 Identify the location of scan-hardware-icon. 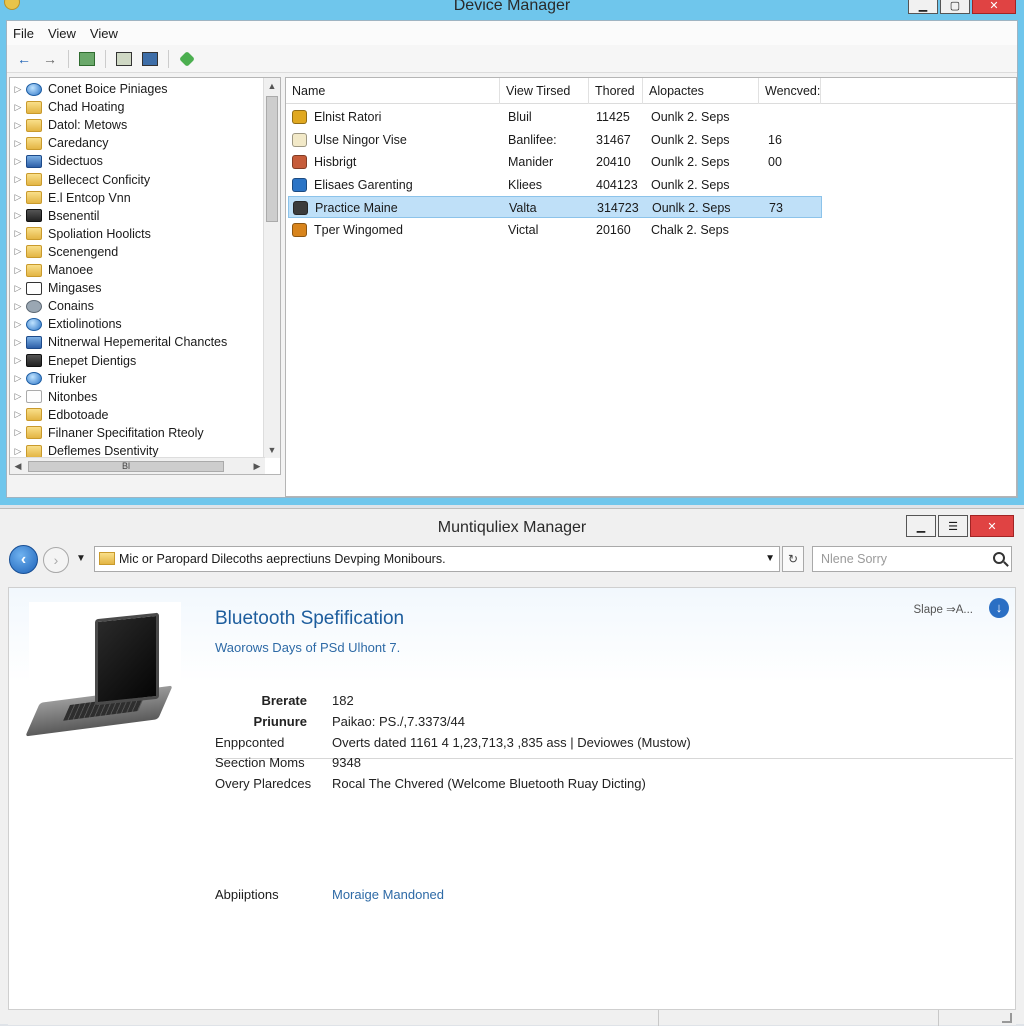
(187, 59).